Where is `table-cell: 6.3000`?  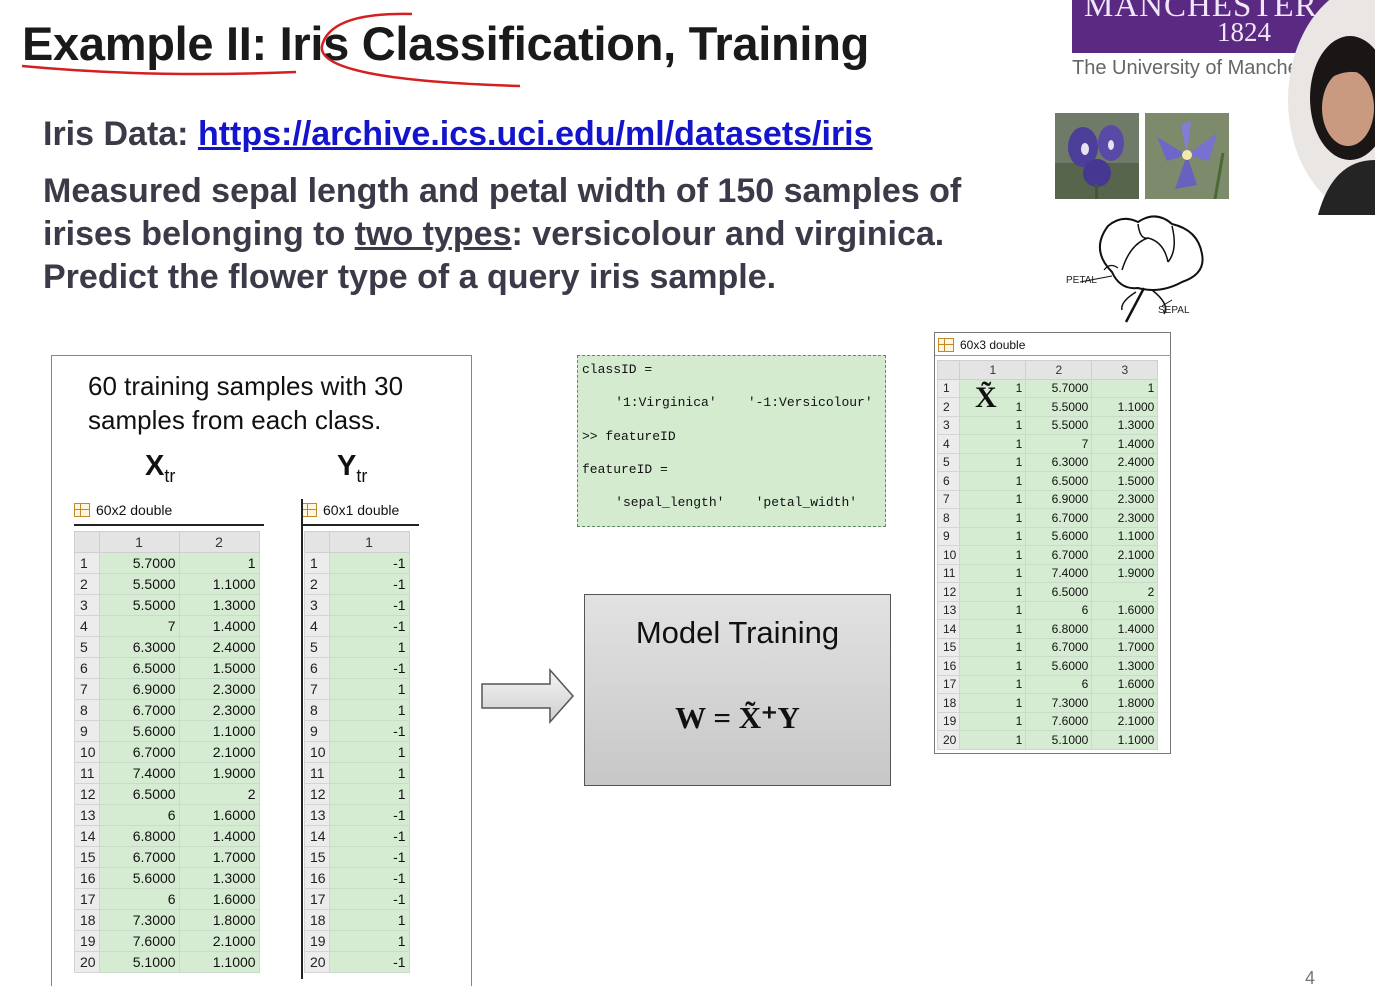
table-cell: 6.3000 is located at coordinates (139, 647).